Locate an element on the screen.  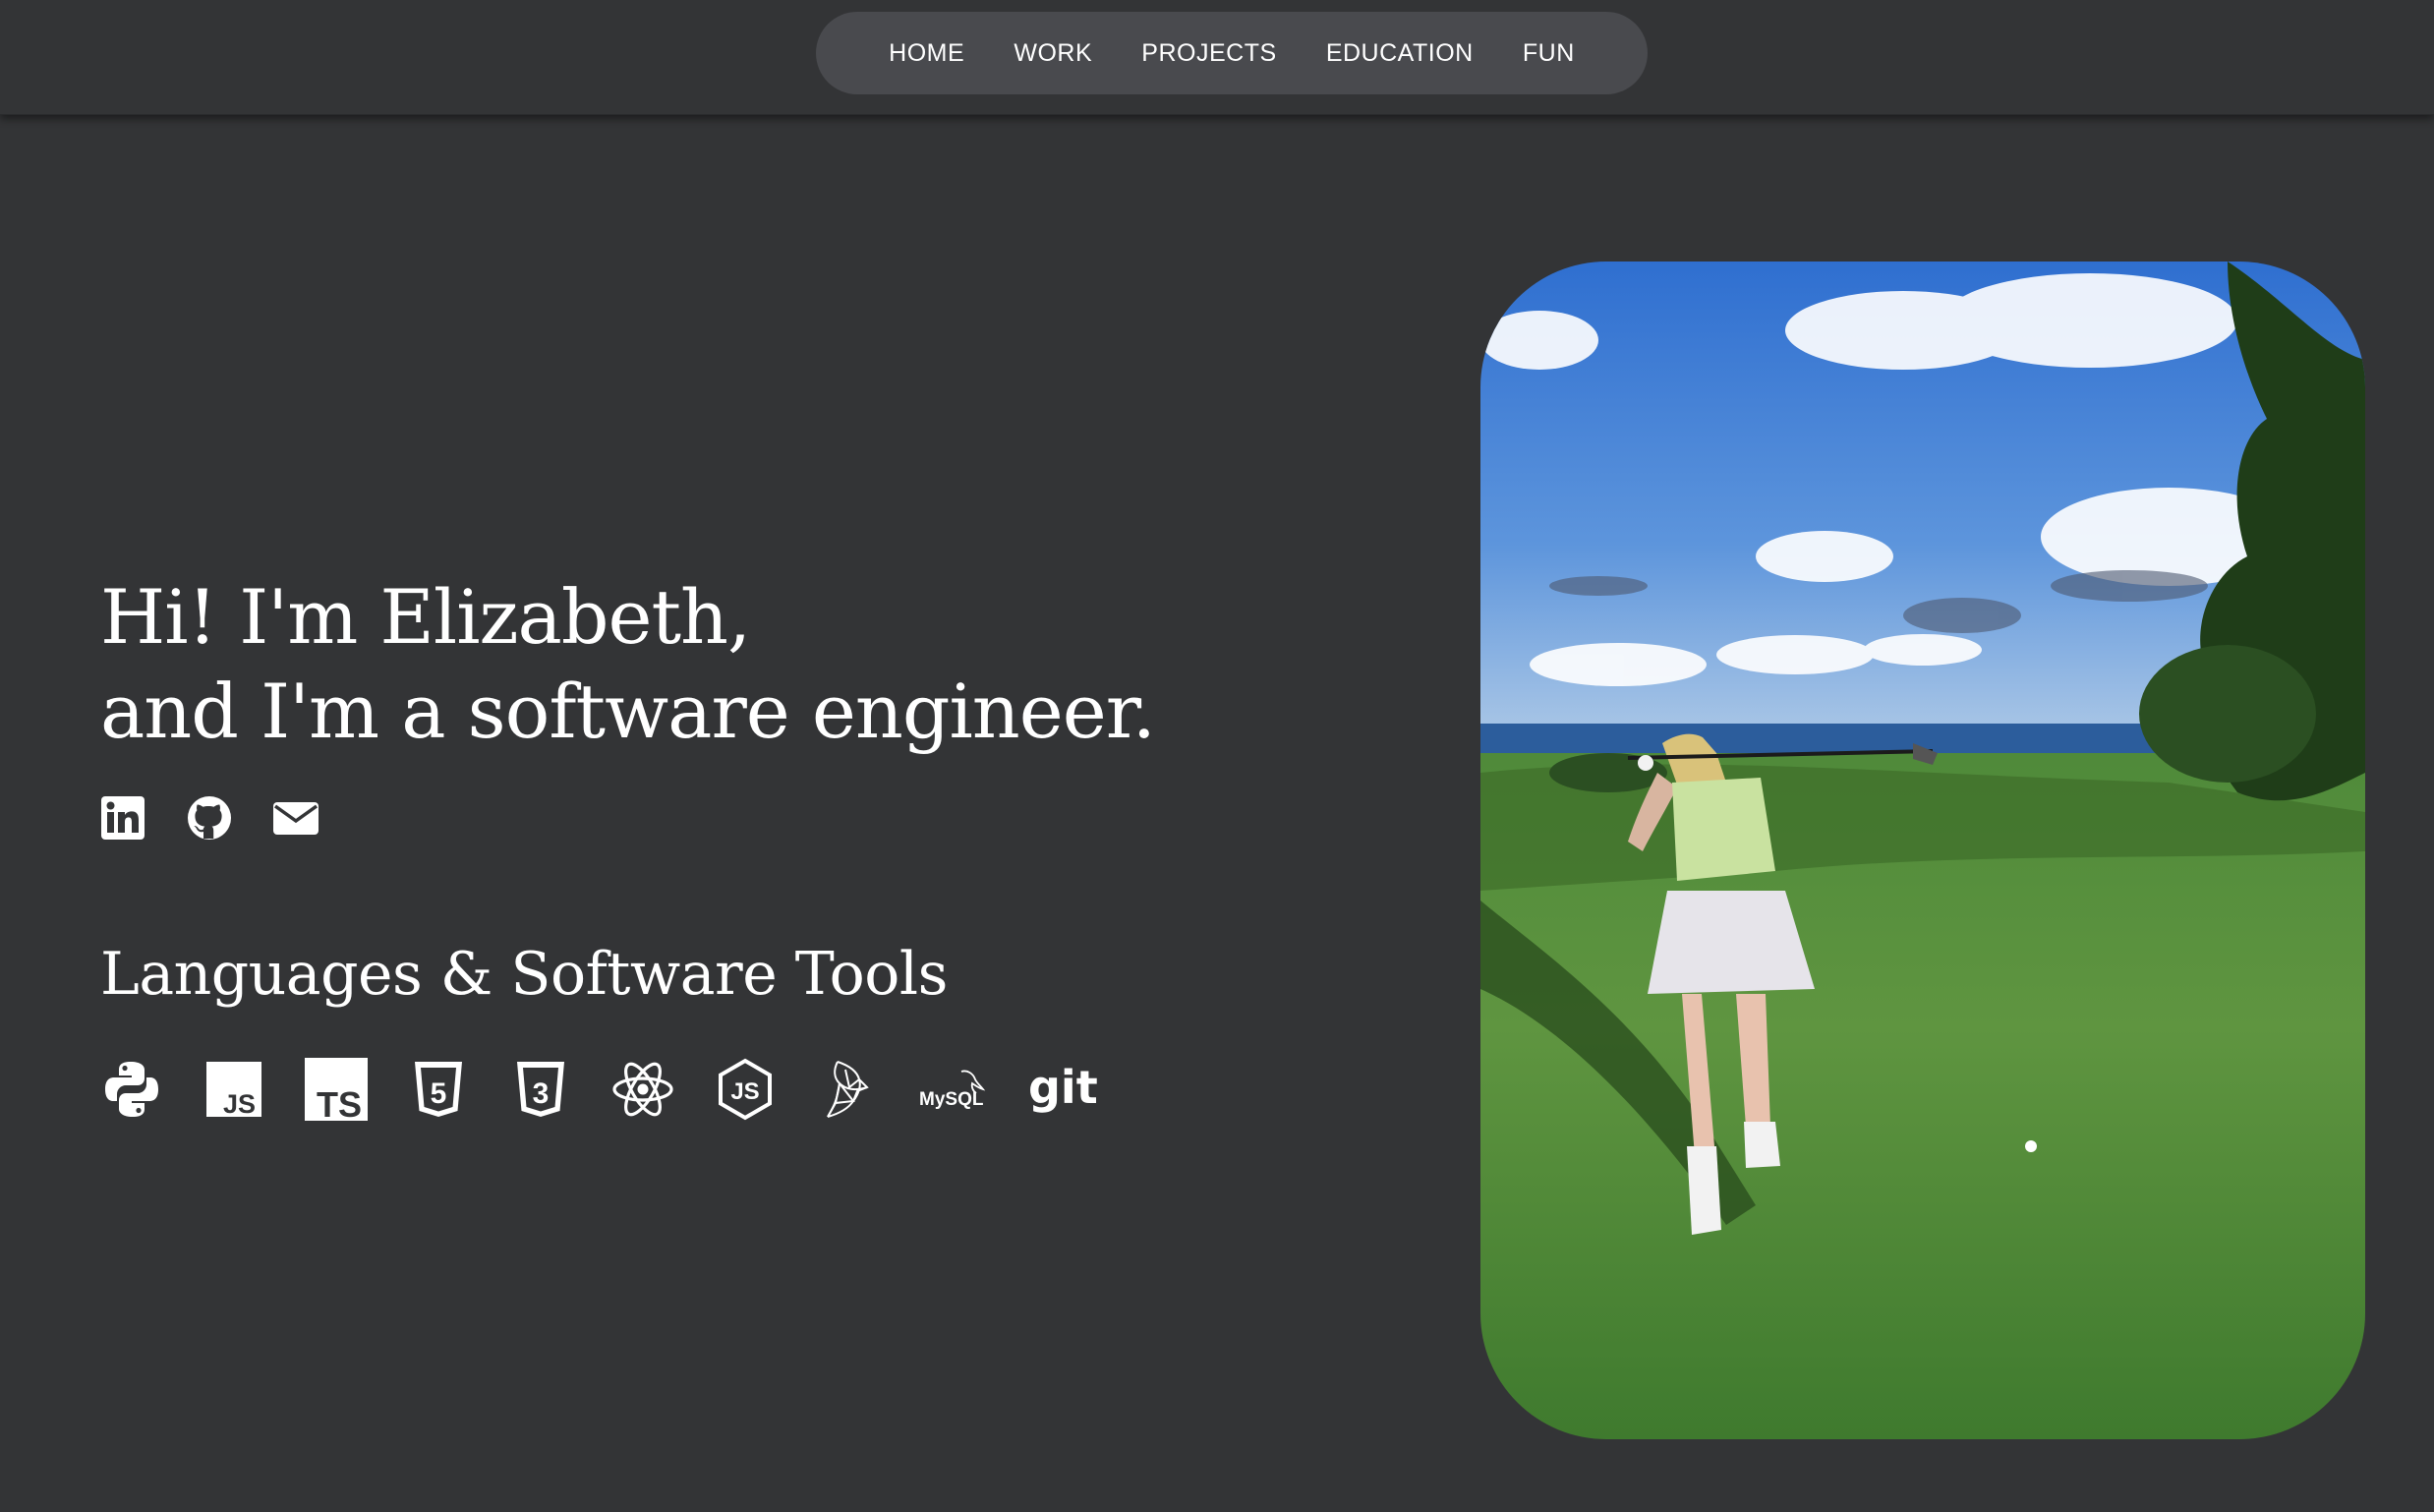
css3-label: 3 is located at coordinates (541, 1093).